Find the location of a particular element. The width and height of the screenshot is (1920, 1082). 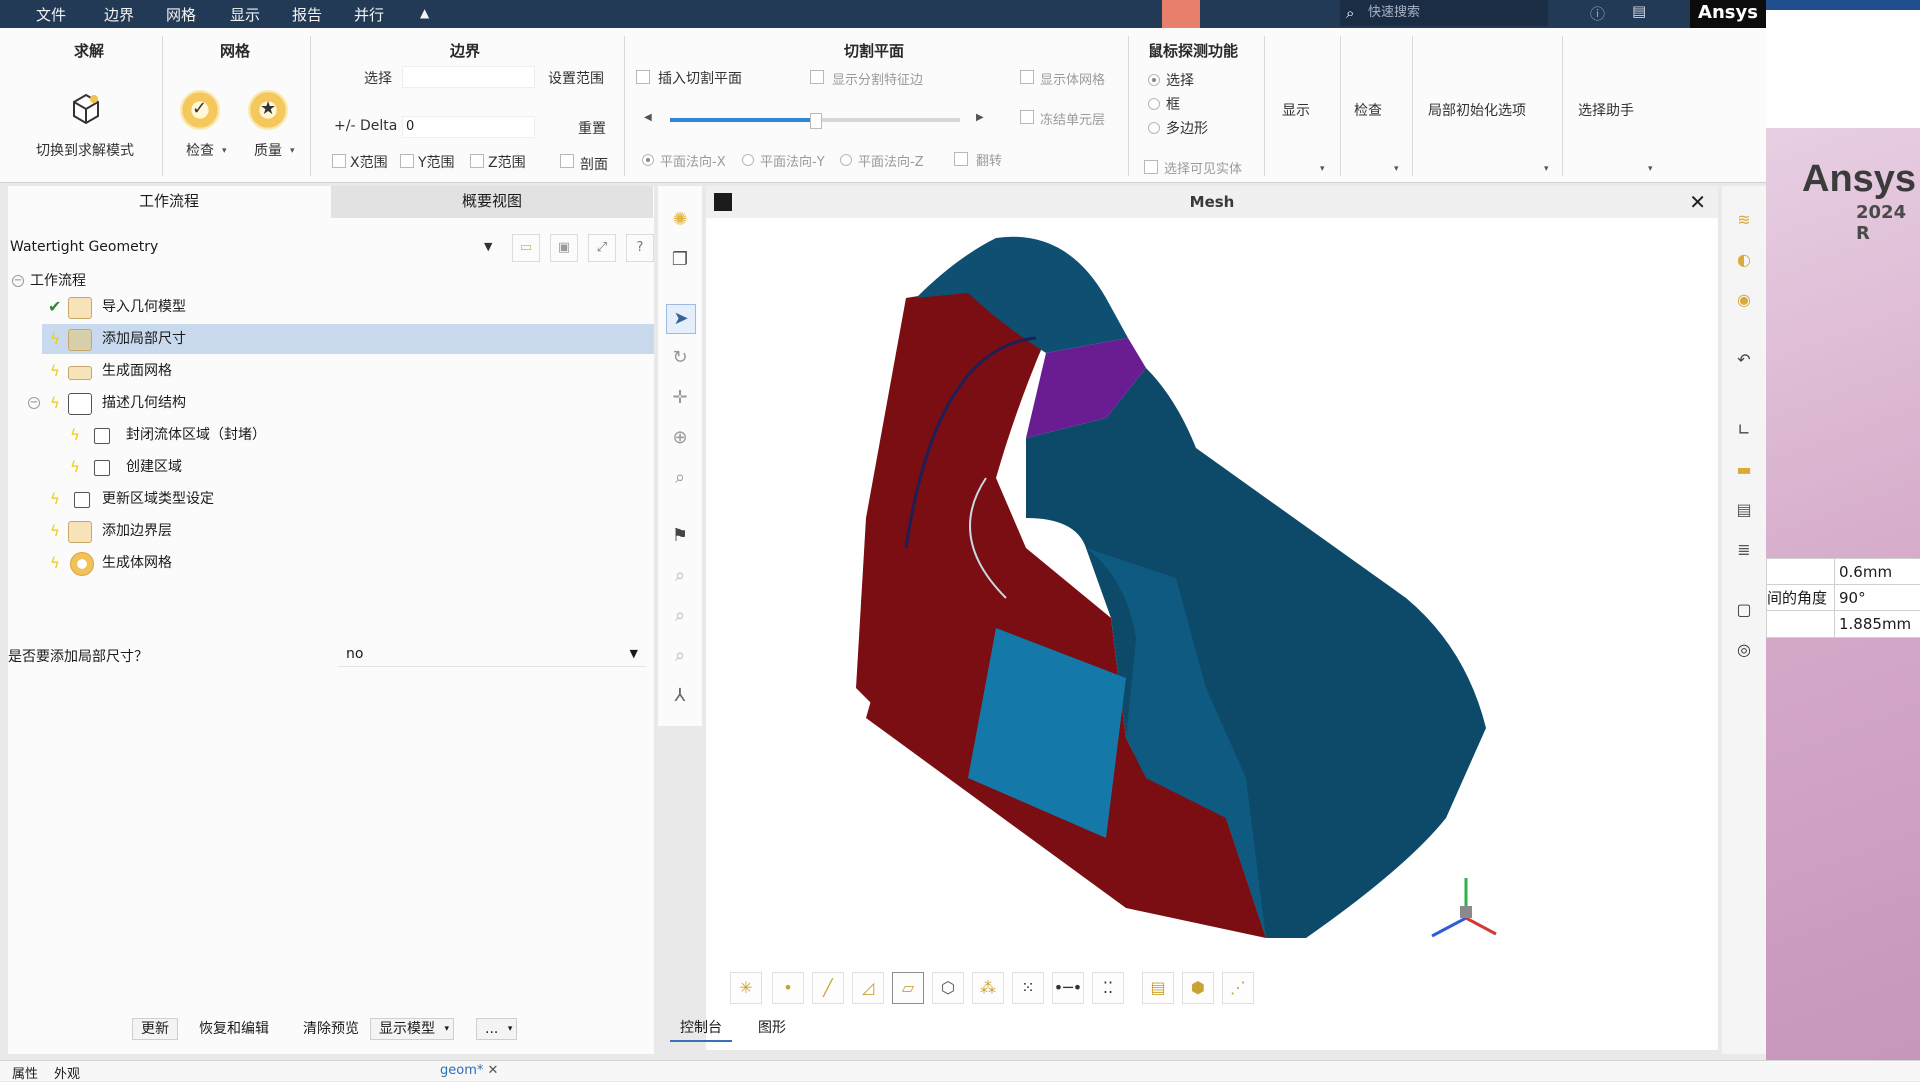

tab-graphics: 图形 is located at coordinates (772, 1028).